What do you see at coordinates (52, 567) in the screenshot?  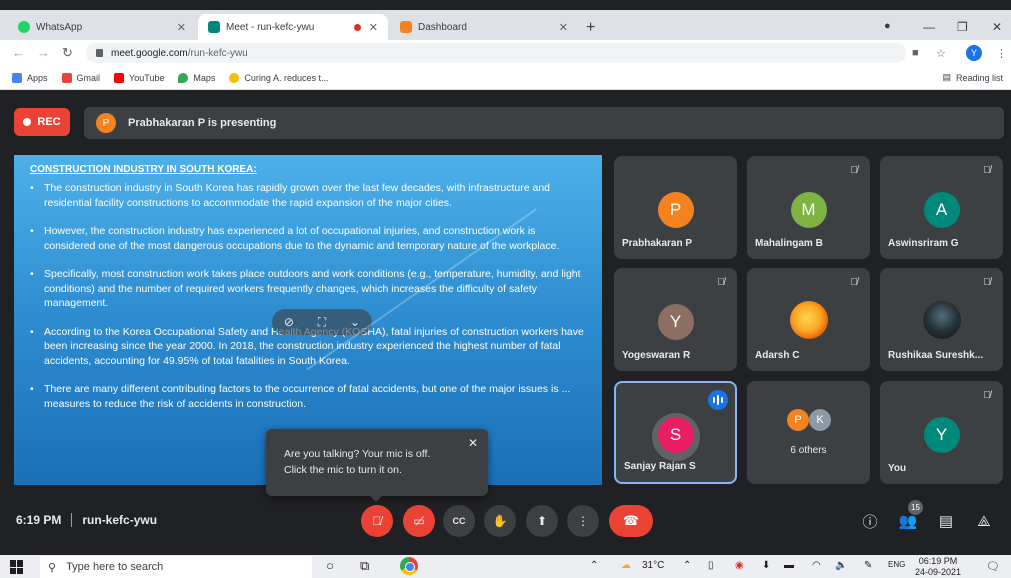 I see `search-icon: ⚲` at bounding box center [52, 567].